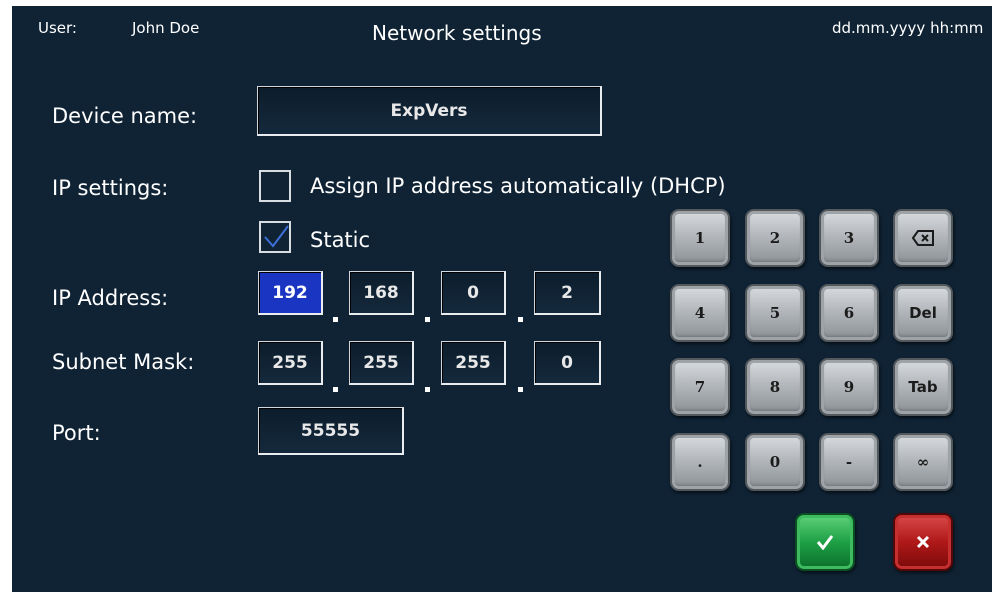 Image resolution: width=998 pixels, height=592 pixels. What do you see at coordinates (381, 293) in the screenshot?
I see `ip-octet-2: 168` at bounding box center [381, 293].